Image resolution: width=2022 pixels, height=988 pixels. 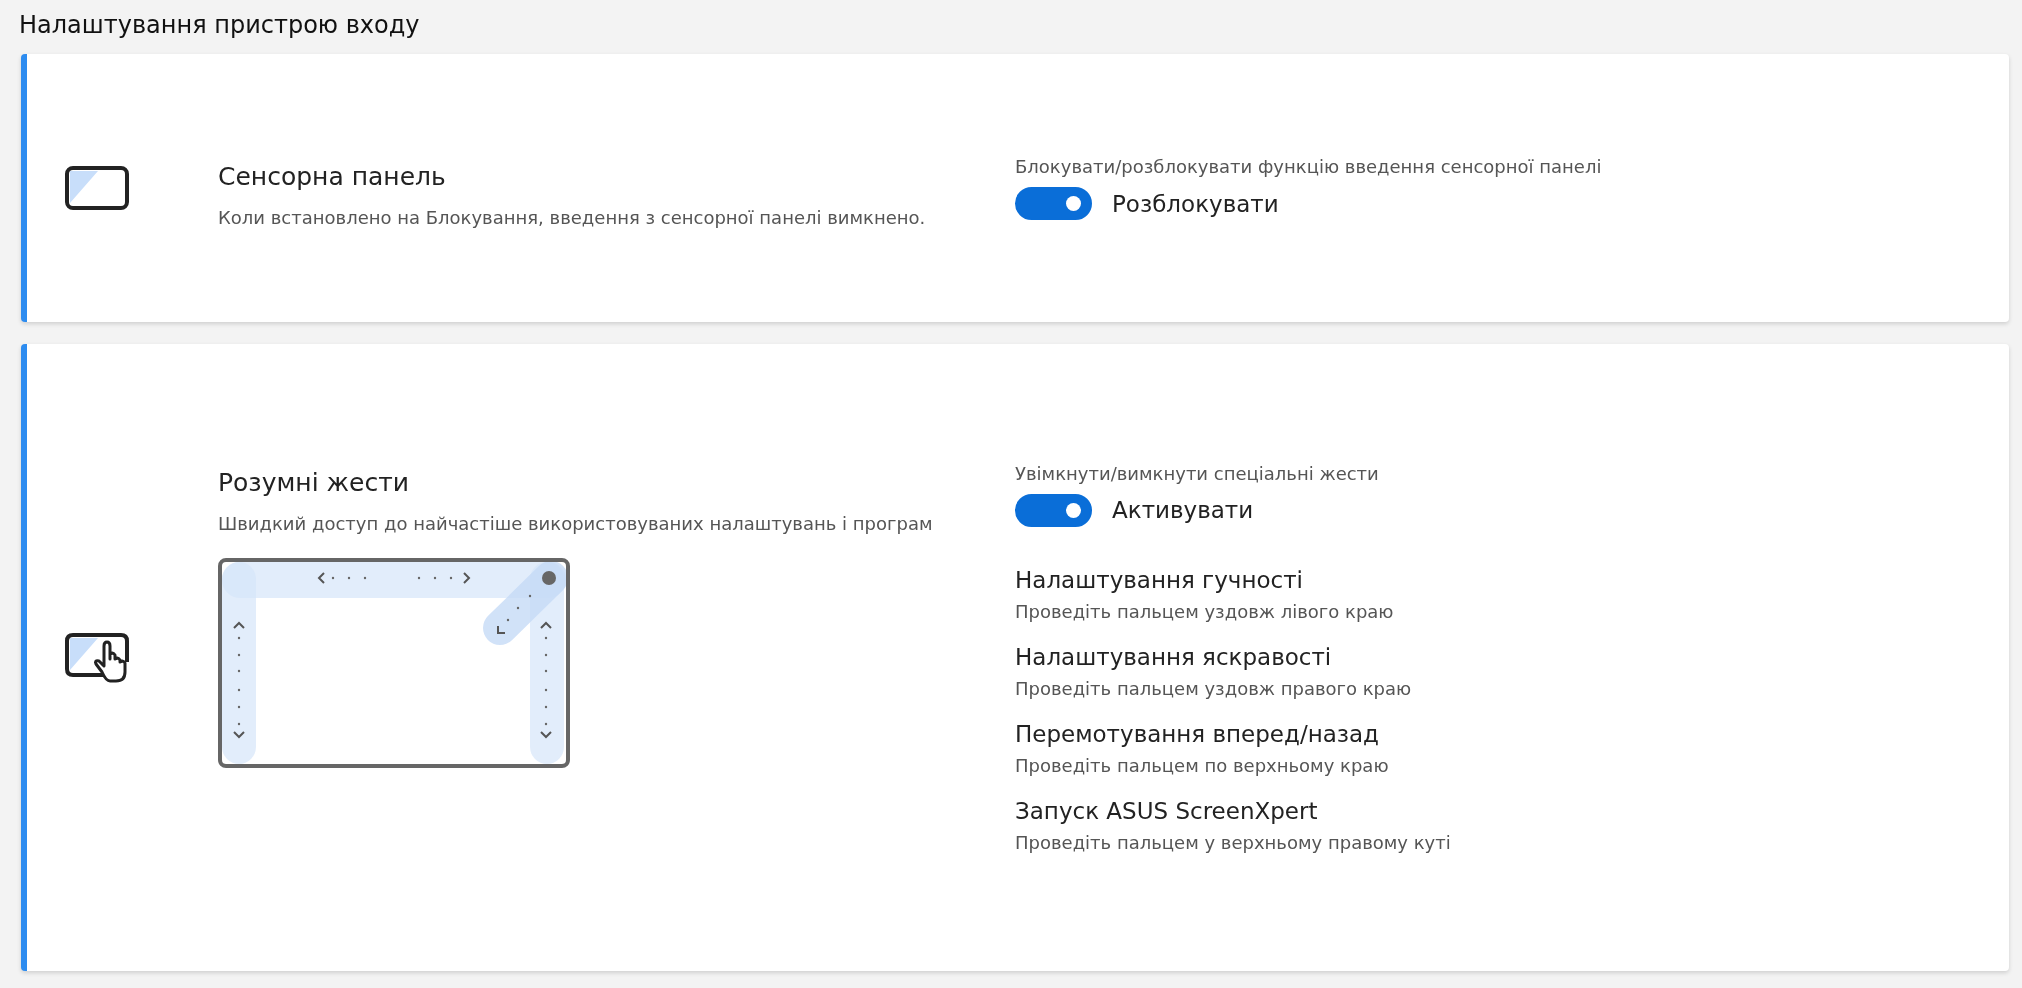 I want to click on gesture-title: Перемотування вперед/назад, so click(x=1197, y=733).